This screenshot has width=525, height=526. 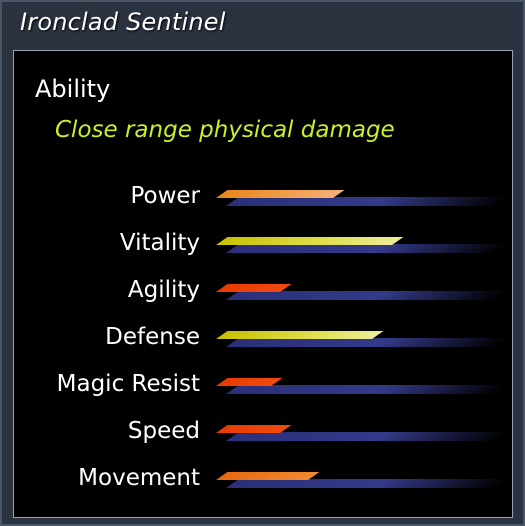 I want to click on stat-label: Agility, so click(x=163, y=290).